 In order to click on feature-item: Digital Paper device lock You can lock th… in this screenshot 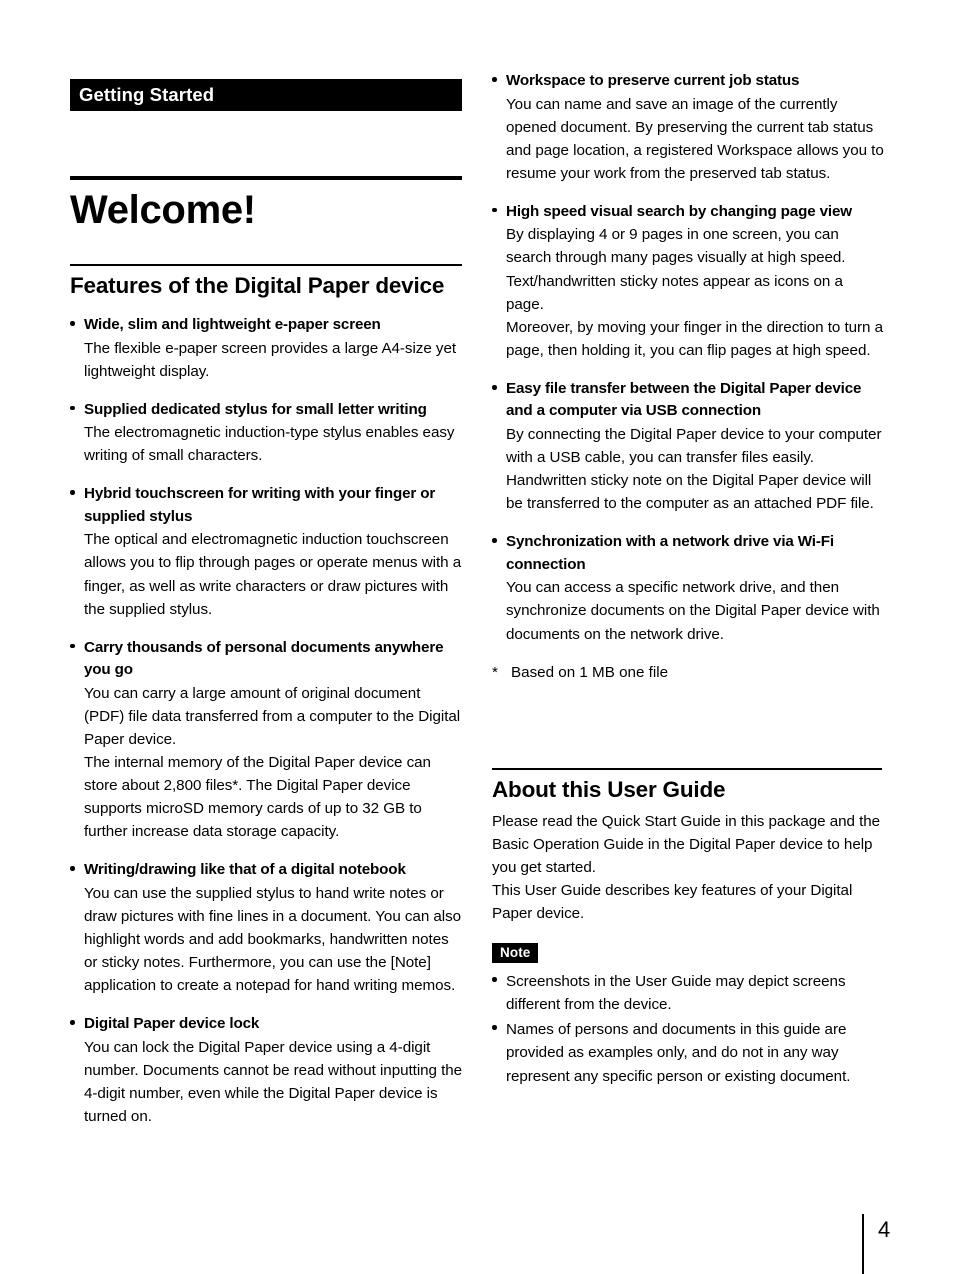, I will do `click(267, 1070)`.